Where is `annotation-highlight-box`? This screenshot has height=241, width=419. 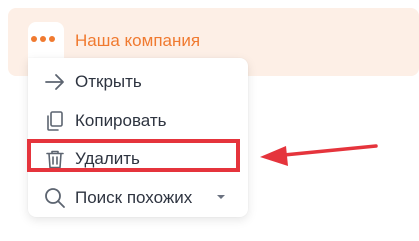 annotation-highlight-box is located at coordinates (133, 155).